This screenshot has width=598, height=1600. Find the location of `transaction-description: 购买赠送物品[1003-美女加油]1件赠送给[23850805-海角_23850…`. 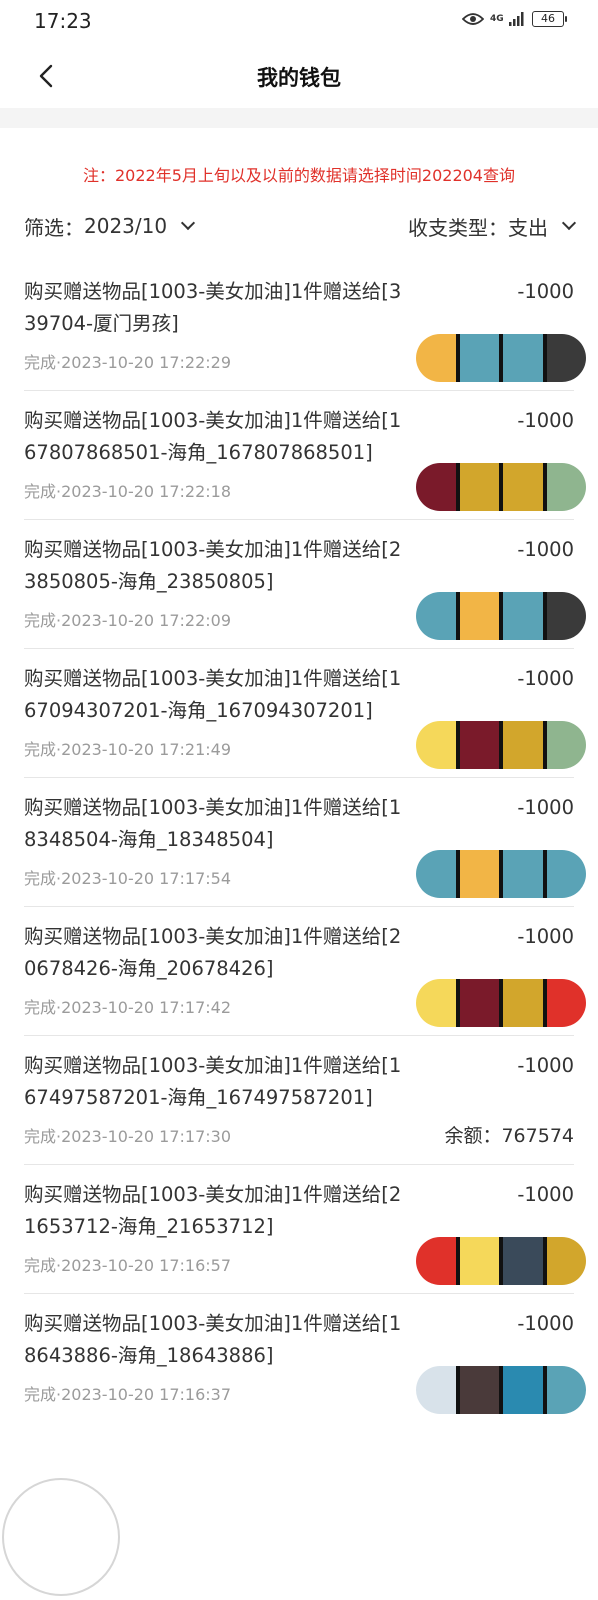

transaction-description: 购买赠送物品[1003-美女加油]1件赠送给[23850805-海角_23850… is located at coordinates (213, 565).